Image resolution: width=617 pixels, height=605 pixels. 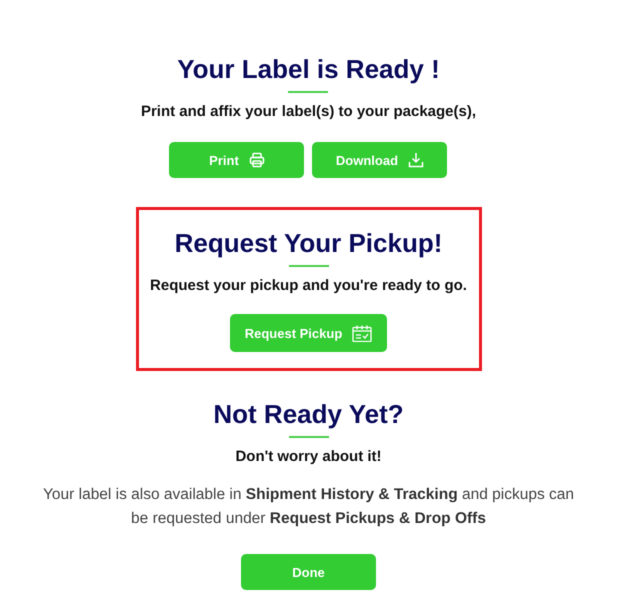 I want to click on section-title: Request Your Pickup!, so click(x=308, y=243).